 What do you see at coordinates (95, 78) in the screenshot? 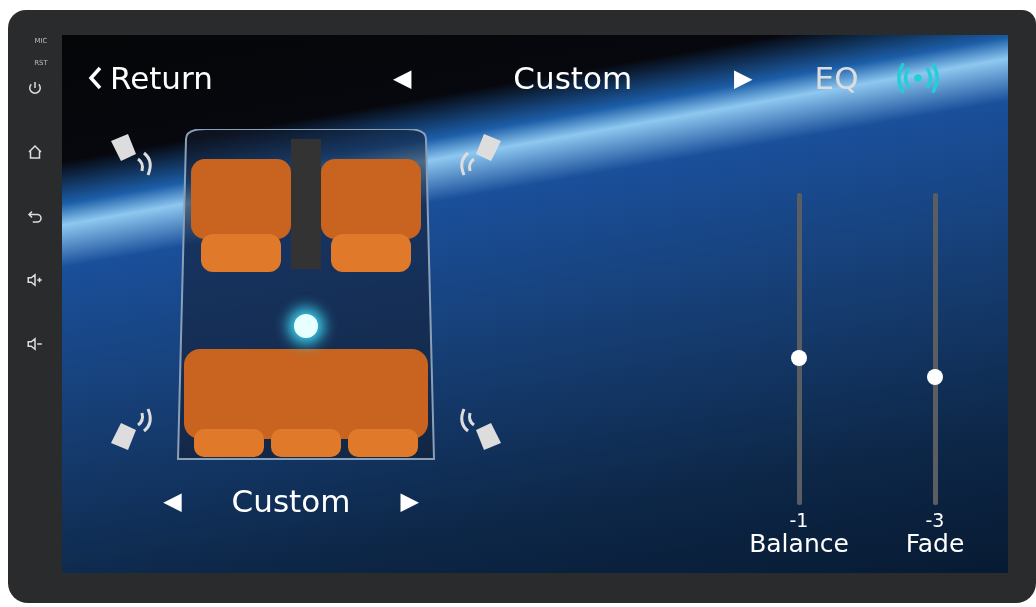
I see `chevron-left-icon` at bounding box center [95, 78].